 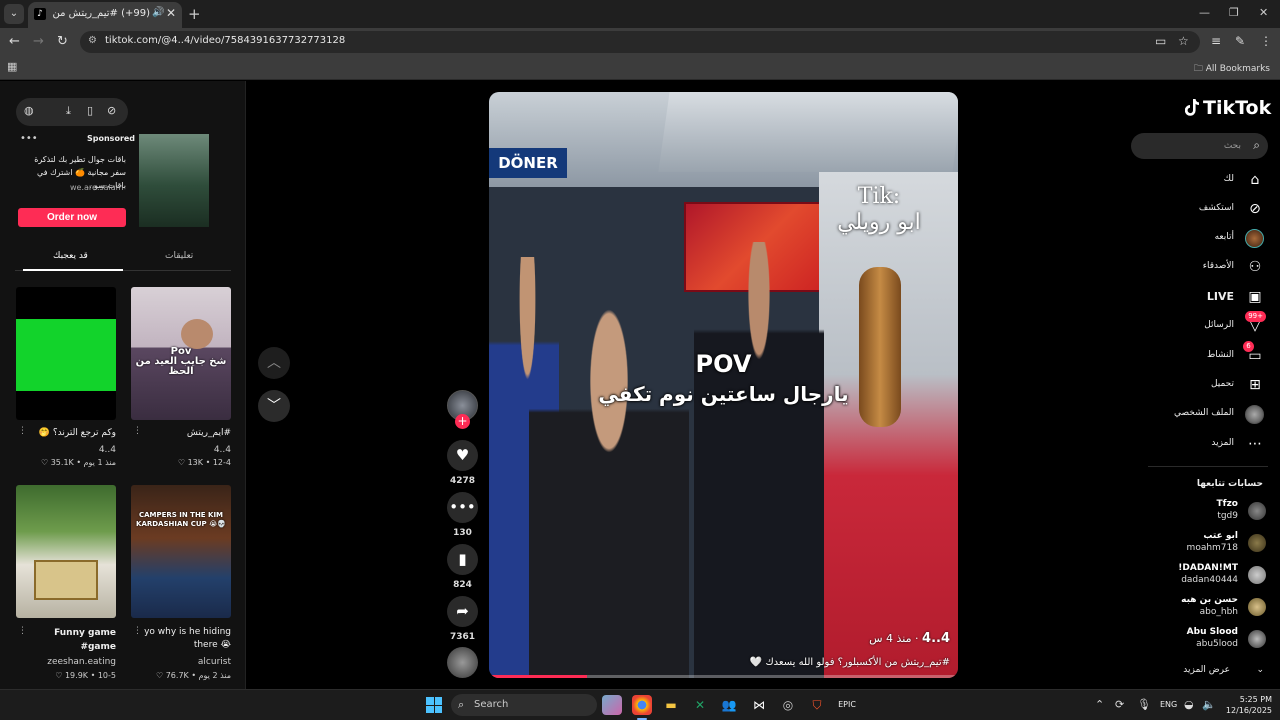 I want to click on video-card-thumbnail: Pov شخ جايب العيد من الحظ, so click(x=181, y=353).